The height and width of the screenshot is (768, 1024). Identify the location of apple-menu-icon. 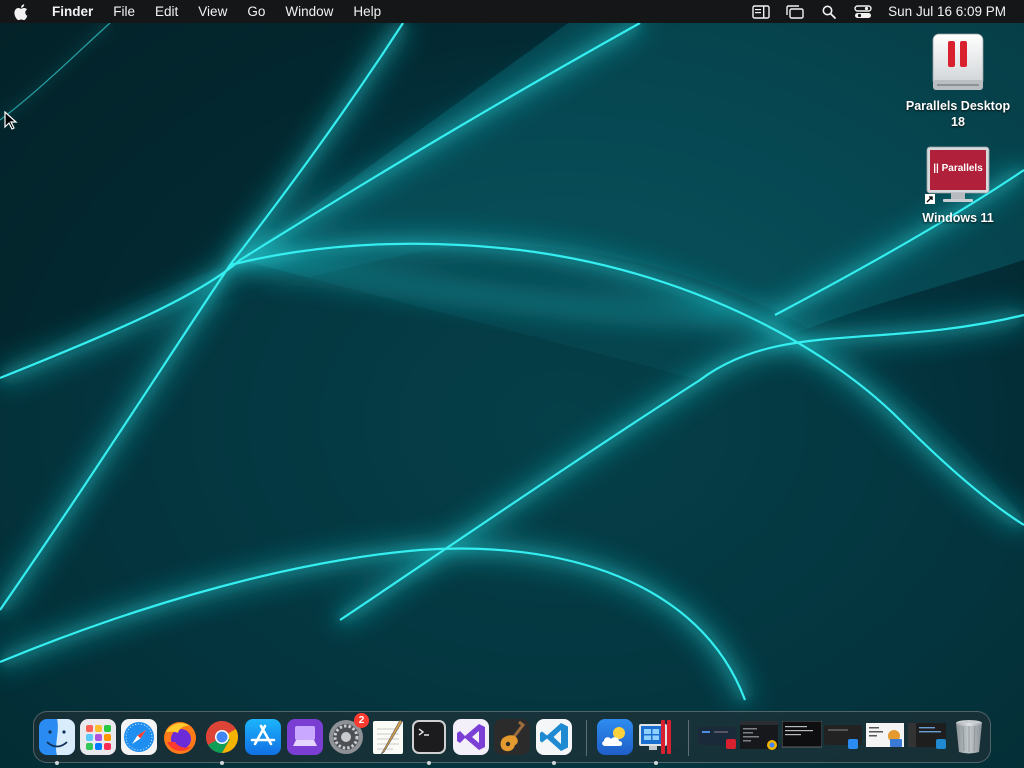
(21, 11).